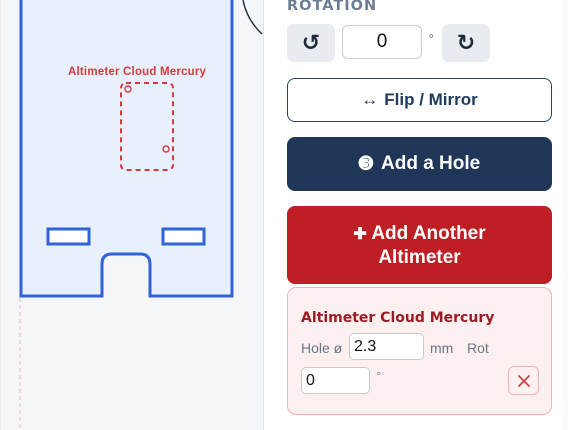  I want to click on rot-label: Rot, so click(478, 348).